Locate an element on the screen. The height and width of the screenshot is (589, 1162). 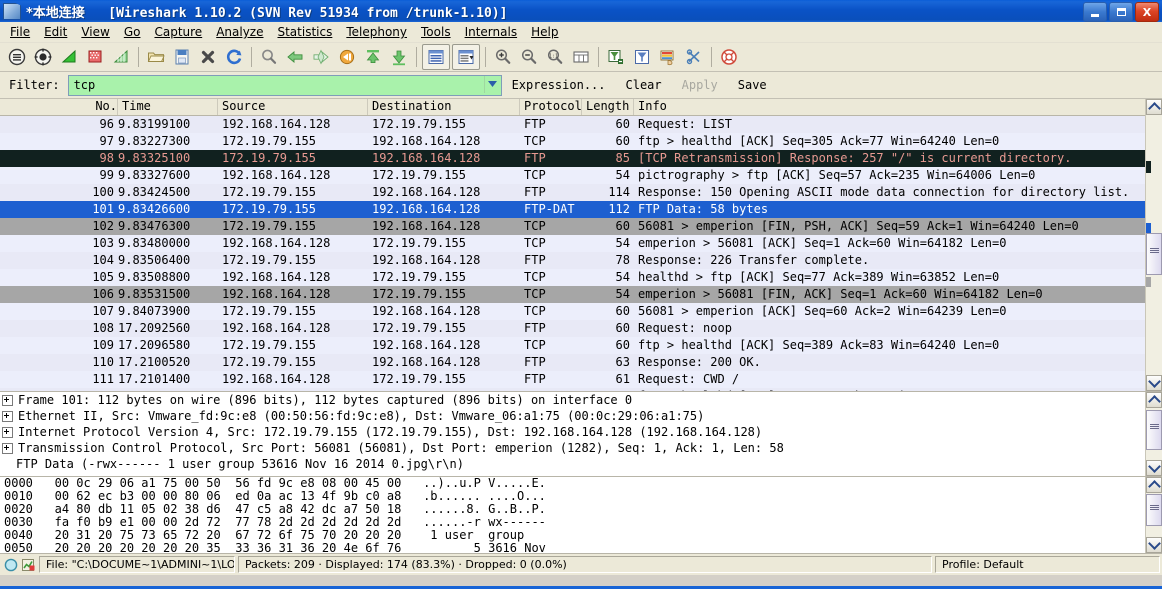
stop-capture-icon is located at coordinates (95, 57).